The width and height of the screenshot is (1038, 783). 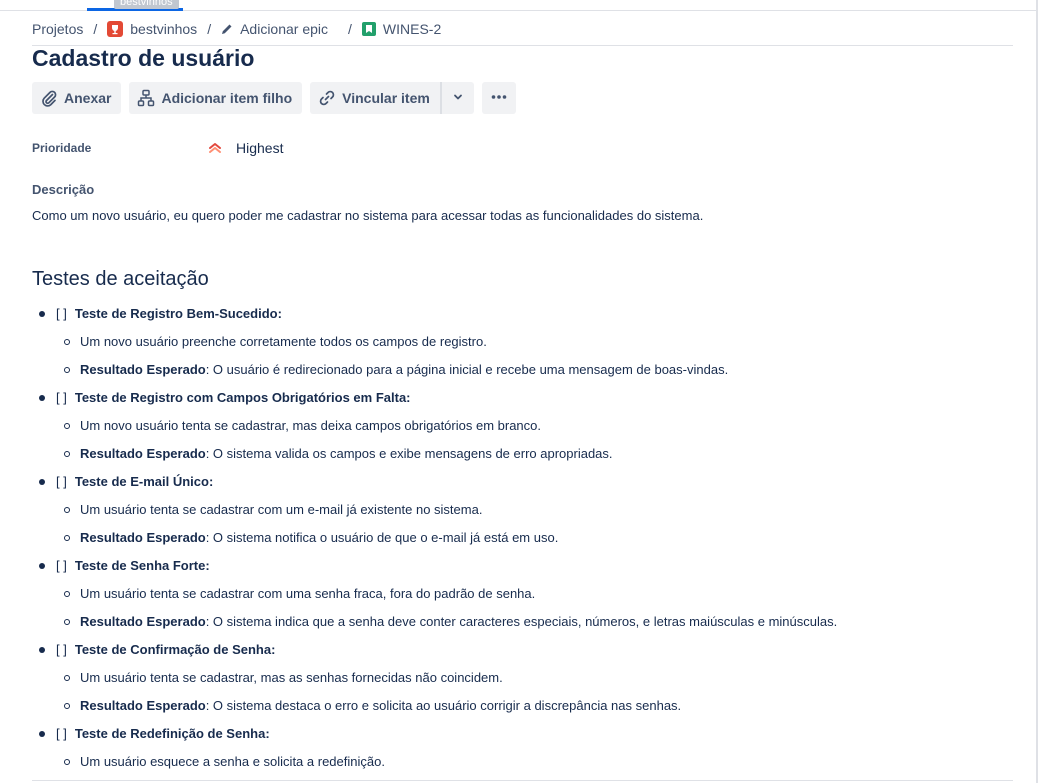 I want to click on priority-label: Prioridade, so click(x=62, y=148).